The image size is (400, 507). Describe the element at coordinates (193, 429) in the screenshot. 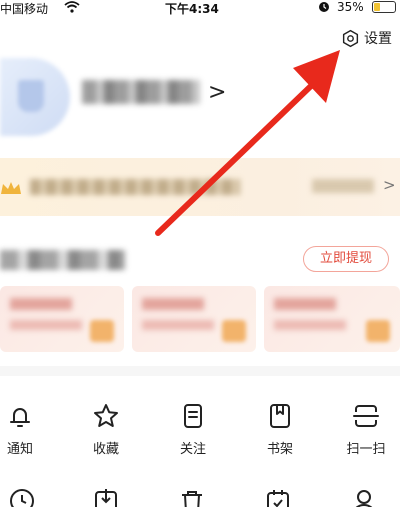

I see `menu-item-following: 关注` at that location.